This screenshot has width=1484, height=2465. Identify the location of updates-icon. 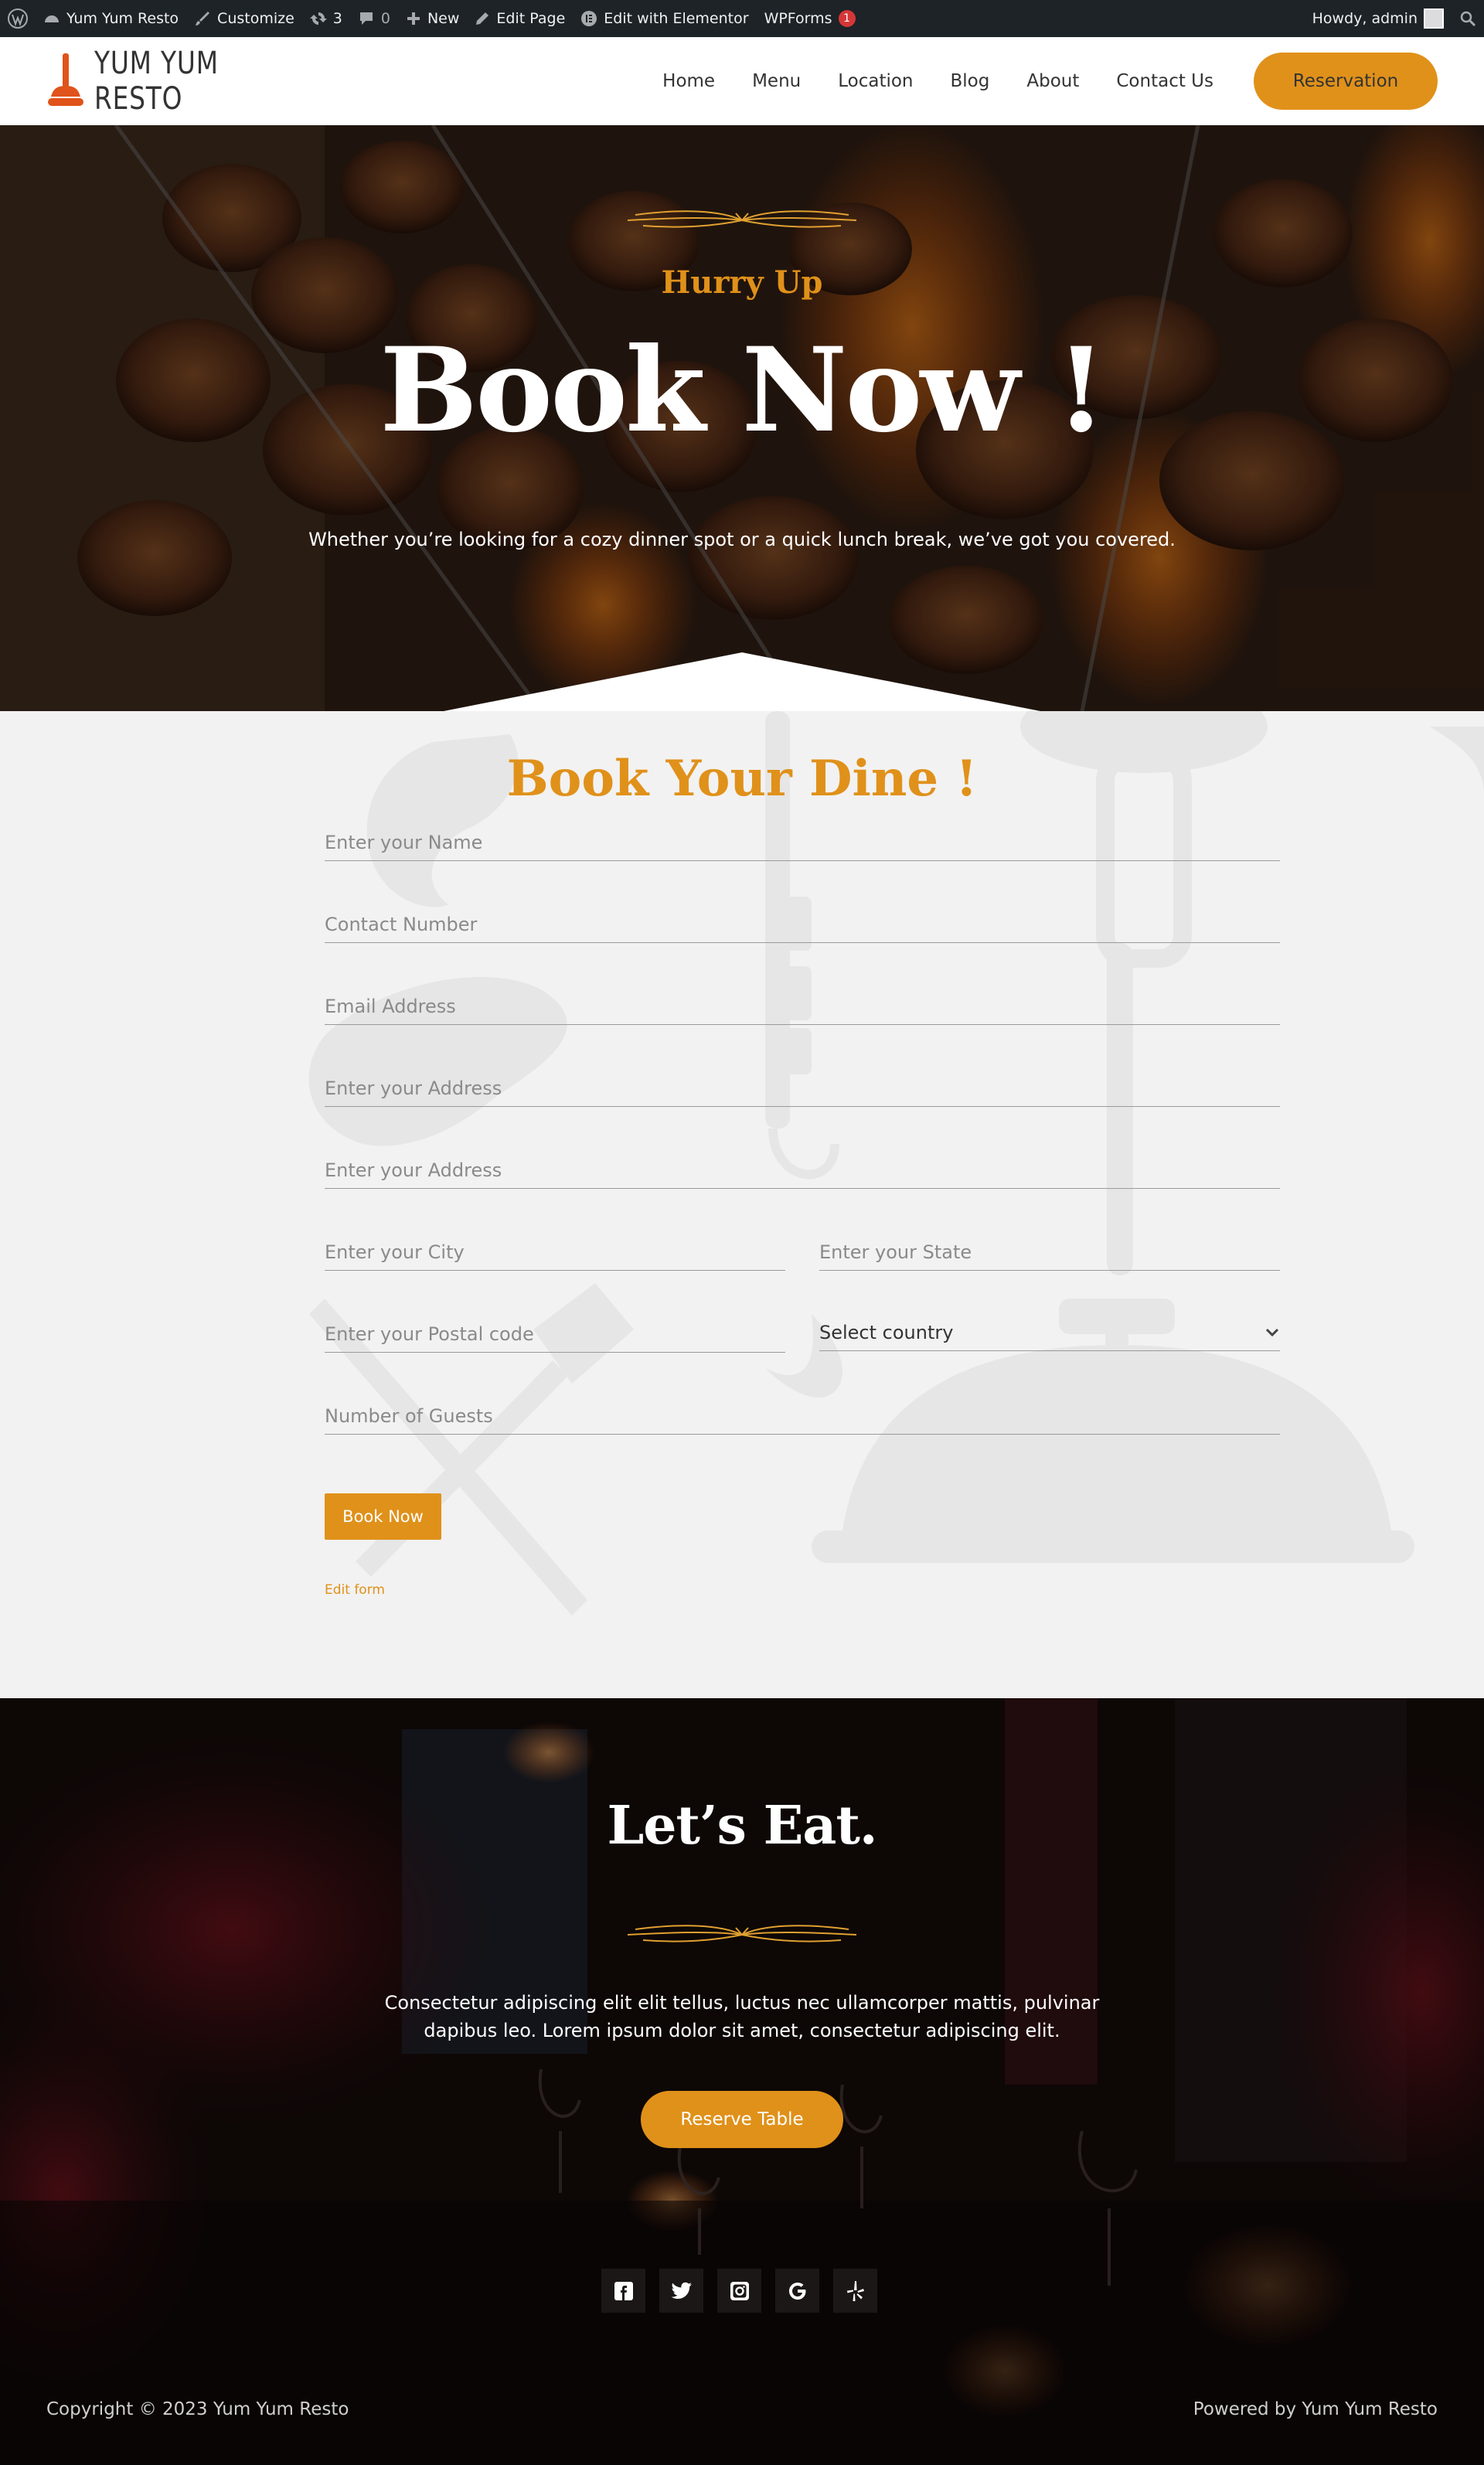
(318, 18).